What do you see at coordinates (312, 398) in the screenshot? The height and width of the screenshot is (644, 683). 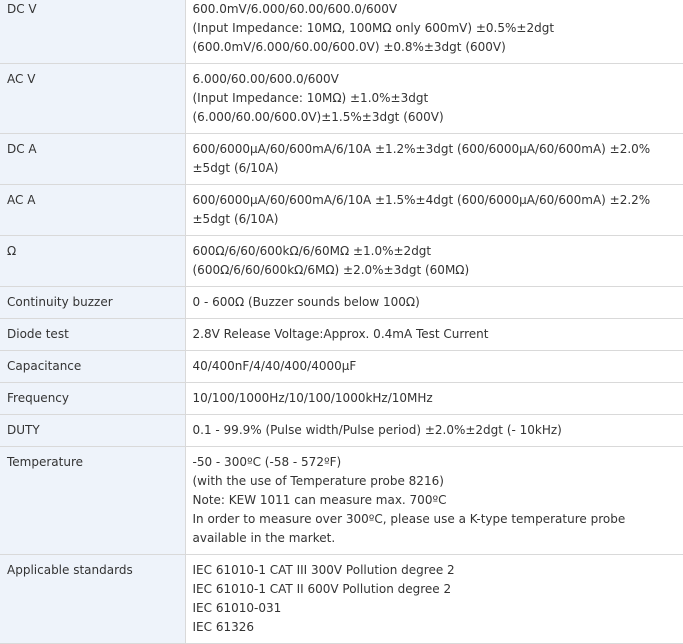 I see `spec-value-line: 10/100/1000Hz/10/100/1000kHz/10MHz` at bounding box center [312, 398].